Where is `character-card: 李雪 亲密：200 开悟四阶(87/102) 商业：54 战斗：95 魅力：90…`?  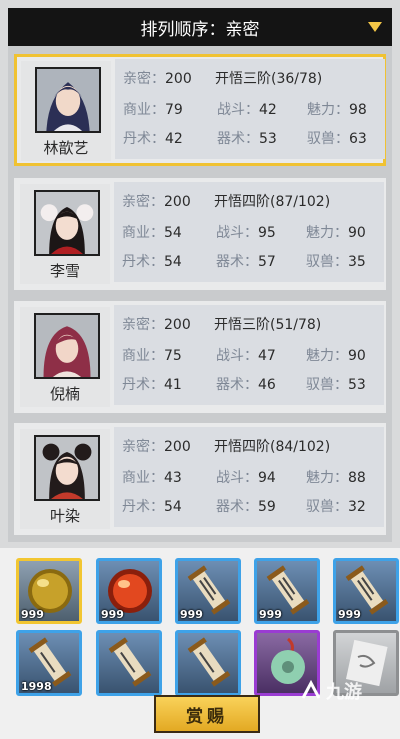
character-card: 李雪 亲密：200 开悟四阶(87/102) 商业：54 战斗：95 魅力：90… is located at coordinates (200, 234).